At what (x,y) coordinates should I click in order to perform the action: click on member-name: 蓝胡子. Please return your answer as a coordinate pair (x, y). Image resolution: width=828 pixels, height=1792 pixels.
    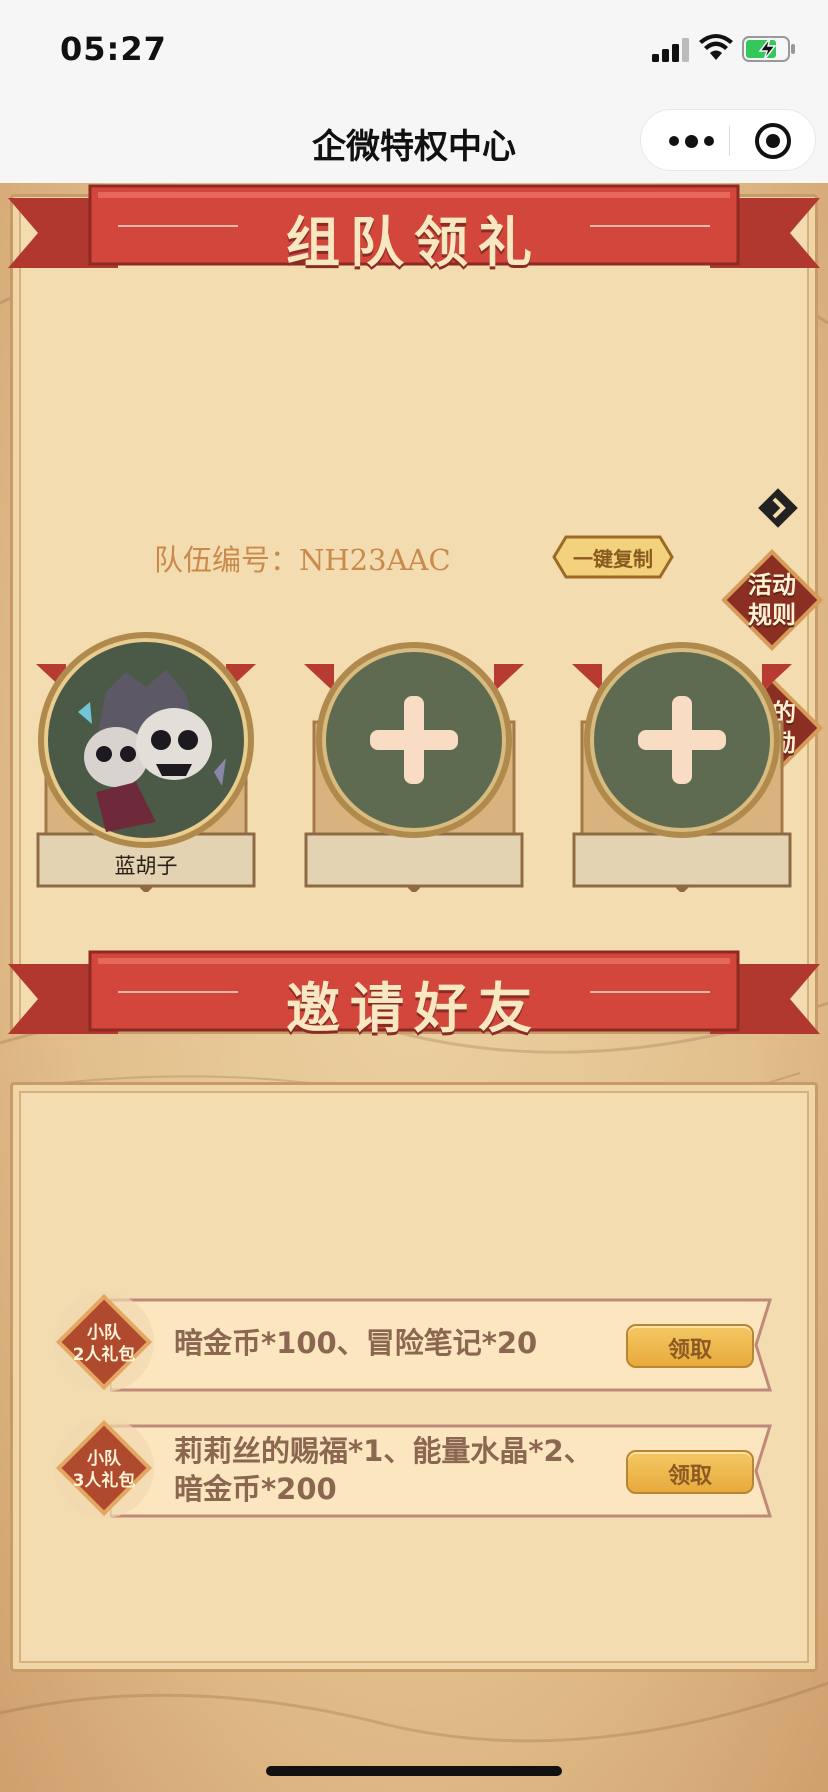
    Looking at the image, I should click on (146, 866).